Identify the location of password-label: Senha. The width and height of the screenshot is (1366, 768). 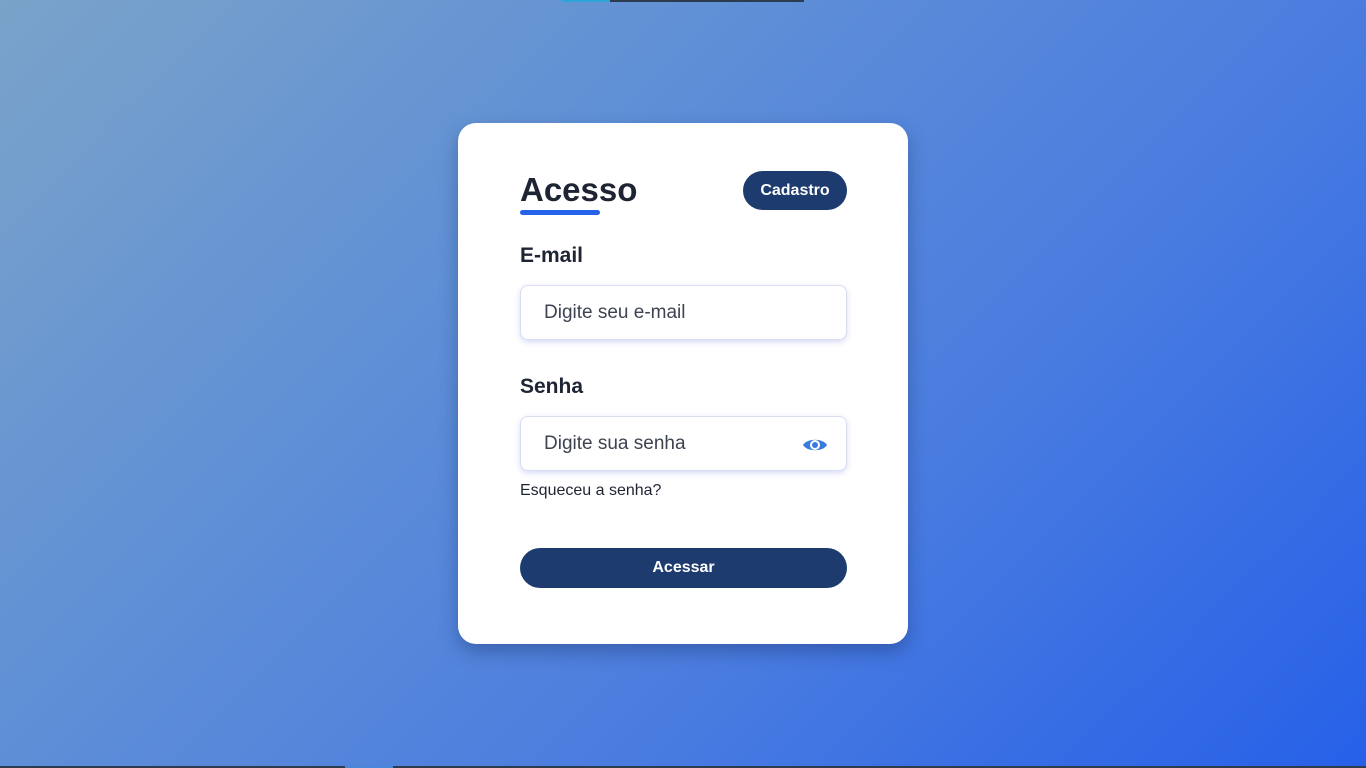
(552, 386).